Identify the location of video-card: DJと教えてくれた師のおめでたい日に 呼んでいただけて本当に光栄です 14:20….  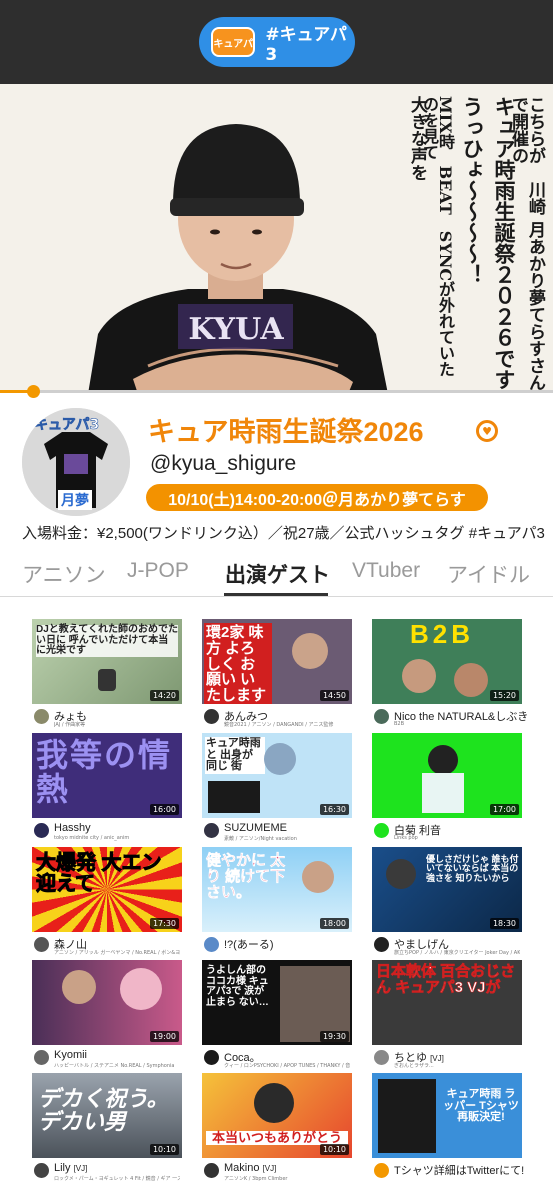
(107, 674).